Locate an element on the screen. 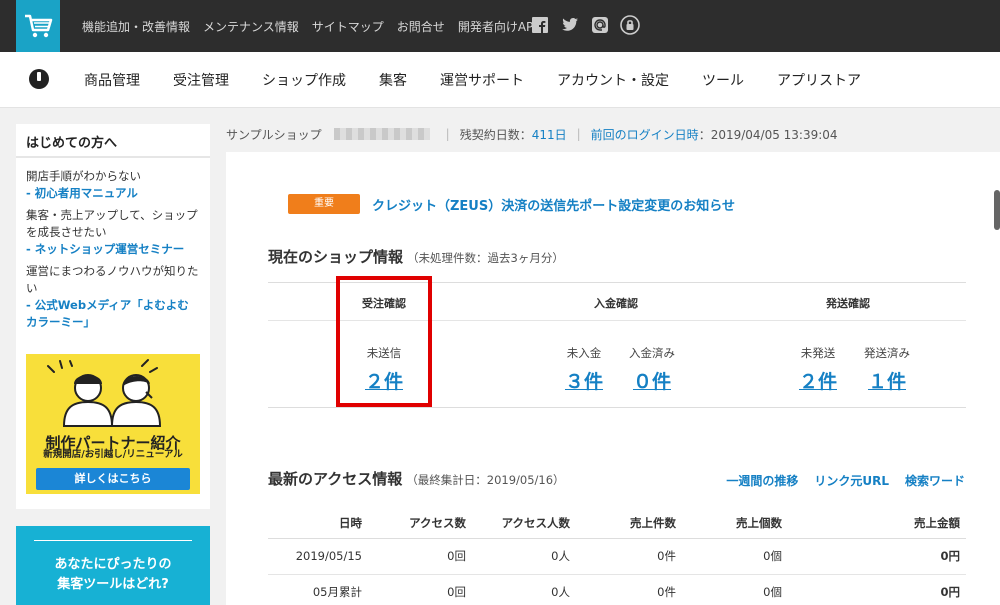  contract-days-label: 残契約日数： is located at coordinates (495, 134).